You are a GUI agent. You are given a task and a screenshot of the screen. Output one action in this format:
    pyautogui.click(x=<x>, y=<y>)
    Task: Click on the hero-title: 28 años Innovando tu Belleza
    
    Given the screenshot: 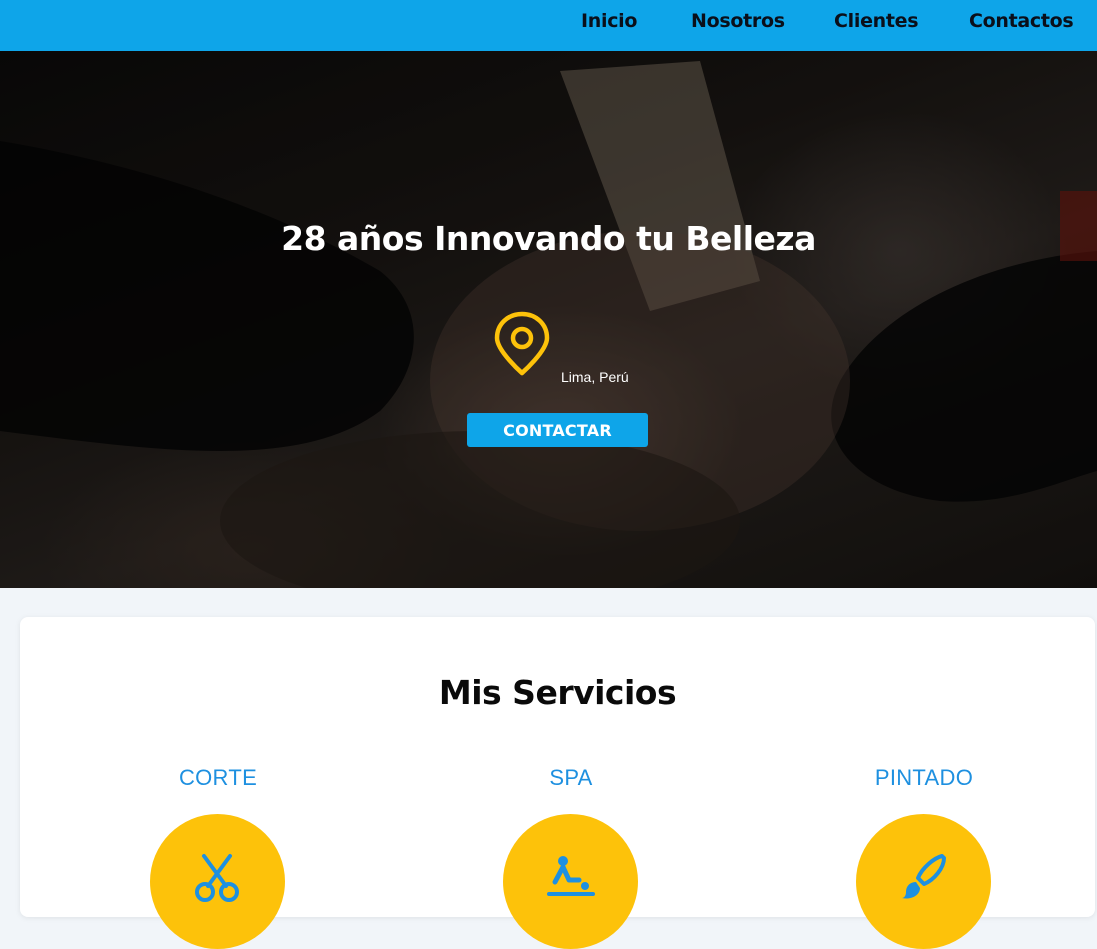 What is the action you would take?
    pyautogui.click(x=548, y=238)
    